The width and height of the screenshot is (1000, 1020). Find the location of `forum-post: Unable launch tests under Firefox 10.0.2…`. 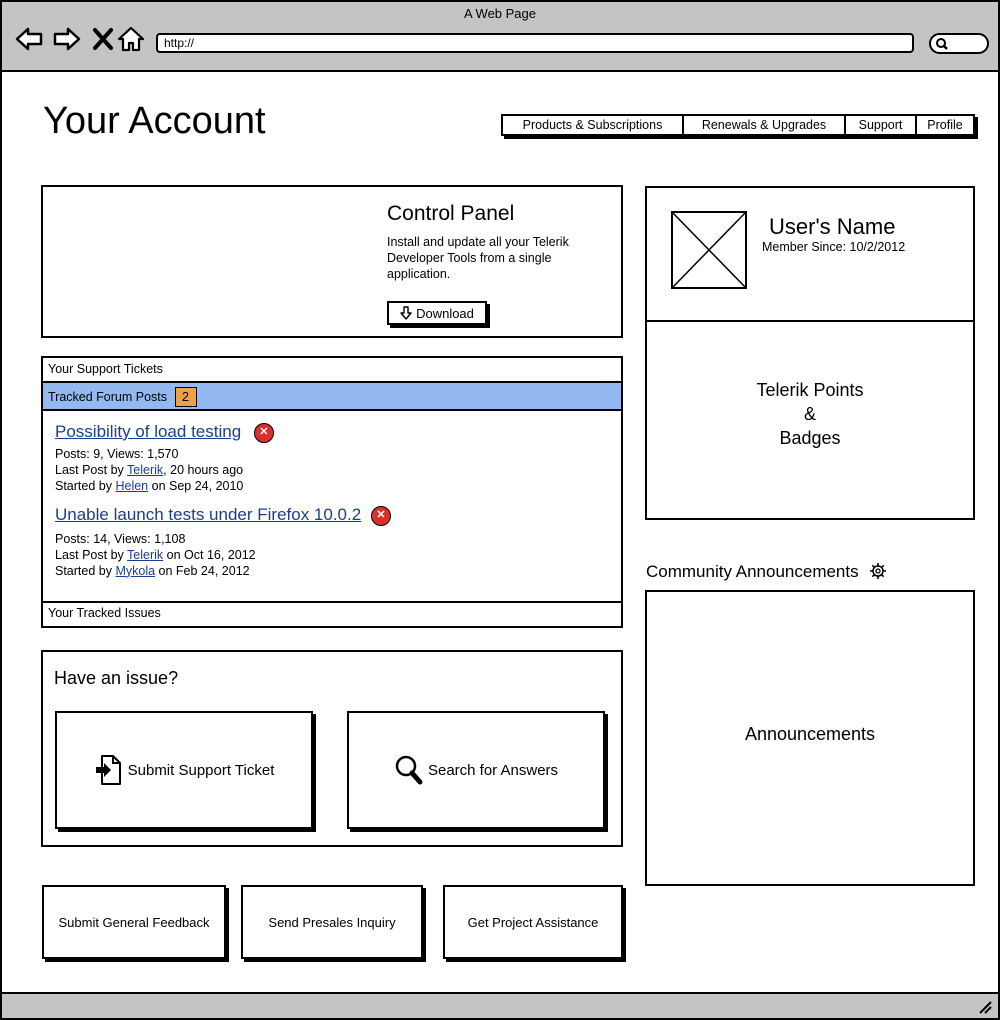

forum-post: Unable launch tests under Firefox 10.0.2… is located at coordinates (335, 542).